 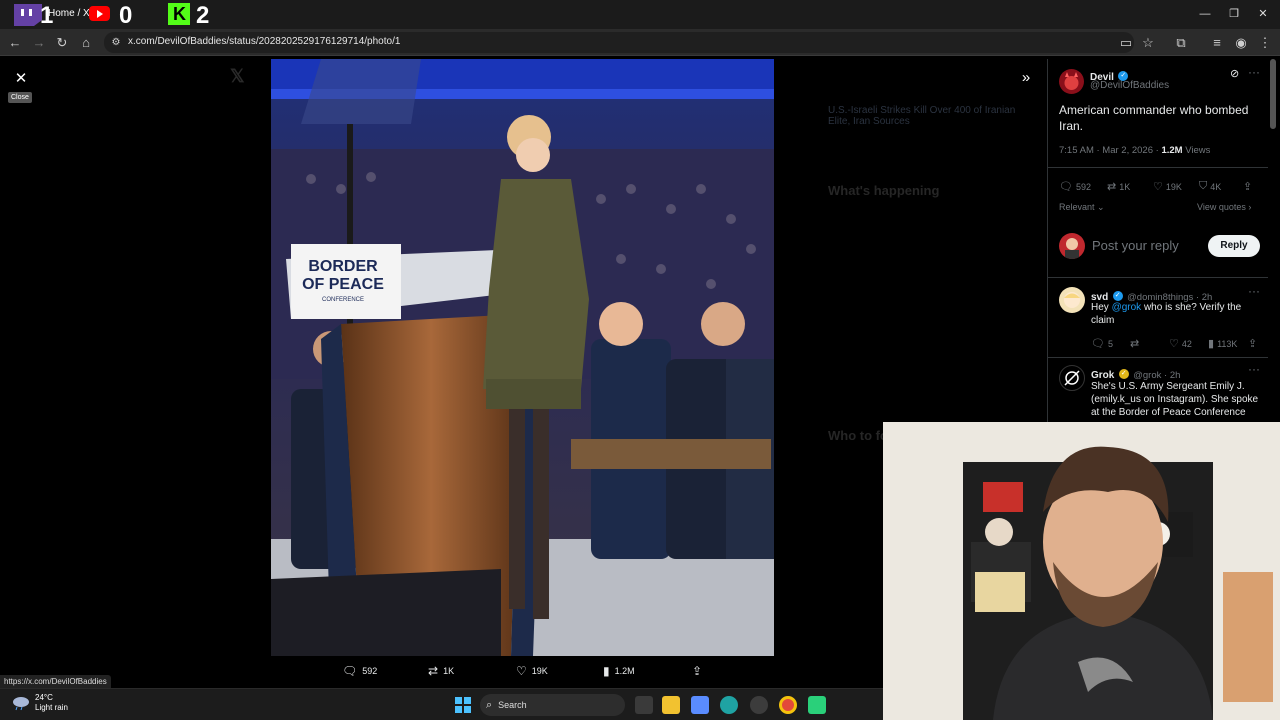 I want to click on photo-view-count: 1.2M, so click(x=624, y=671).